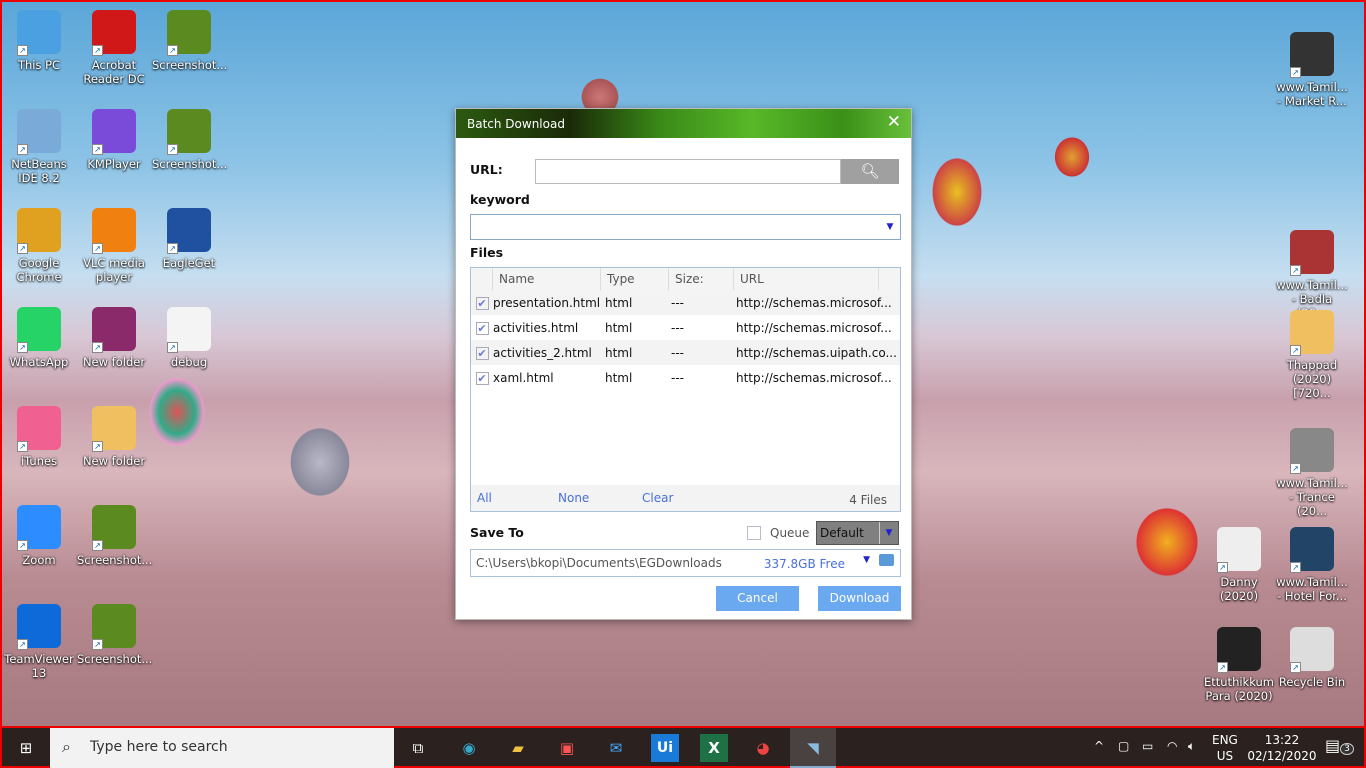 This screenshot has width=1366, height=768. I want to click on col-url: URL, so click(806, 279).